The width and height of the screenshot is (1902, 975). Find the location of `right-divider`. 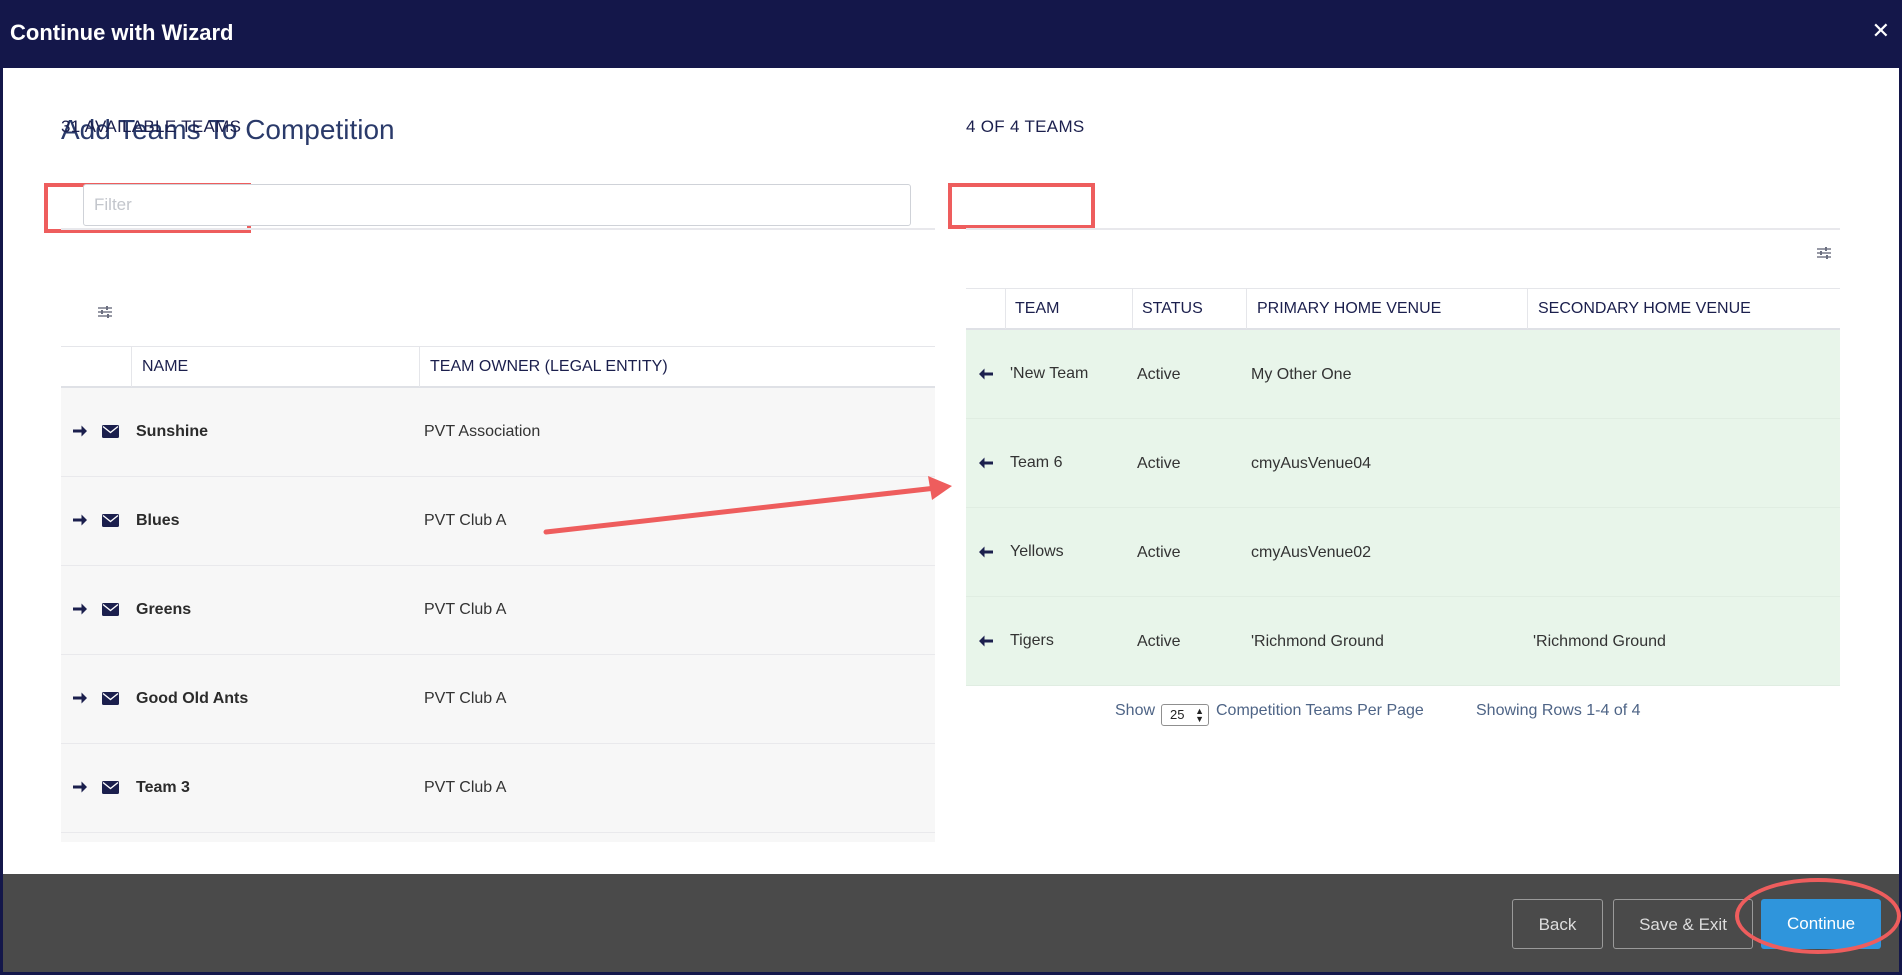

right-divider is located at coordinates (1403, 229).